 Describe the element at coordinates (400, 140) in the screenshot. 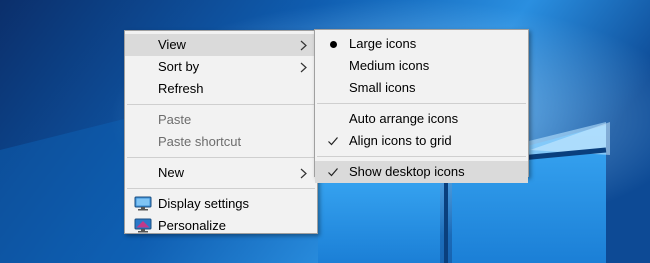

I see `submenu-item-label: Align icons to grid` at that location.